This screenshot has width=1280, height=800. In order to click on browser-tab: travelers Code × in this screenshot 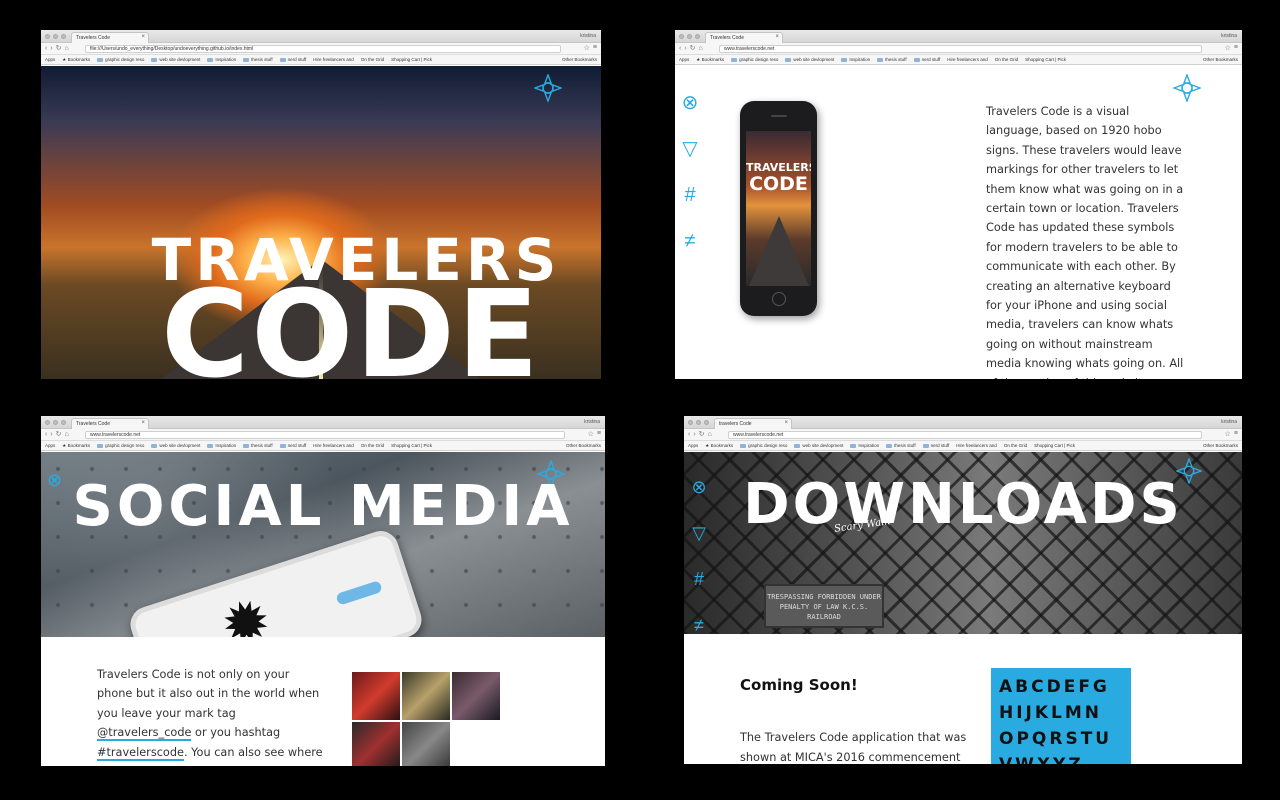, I will do `click(753, 423)`.